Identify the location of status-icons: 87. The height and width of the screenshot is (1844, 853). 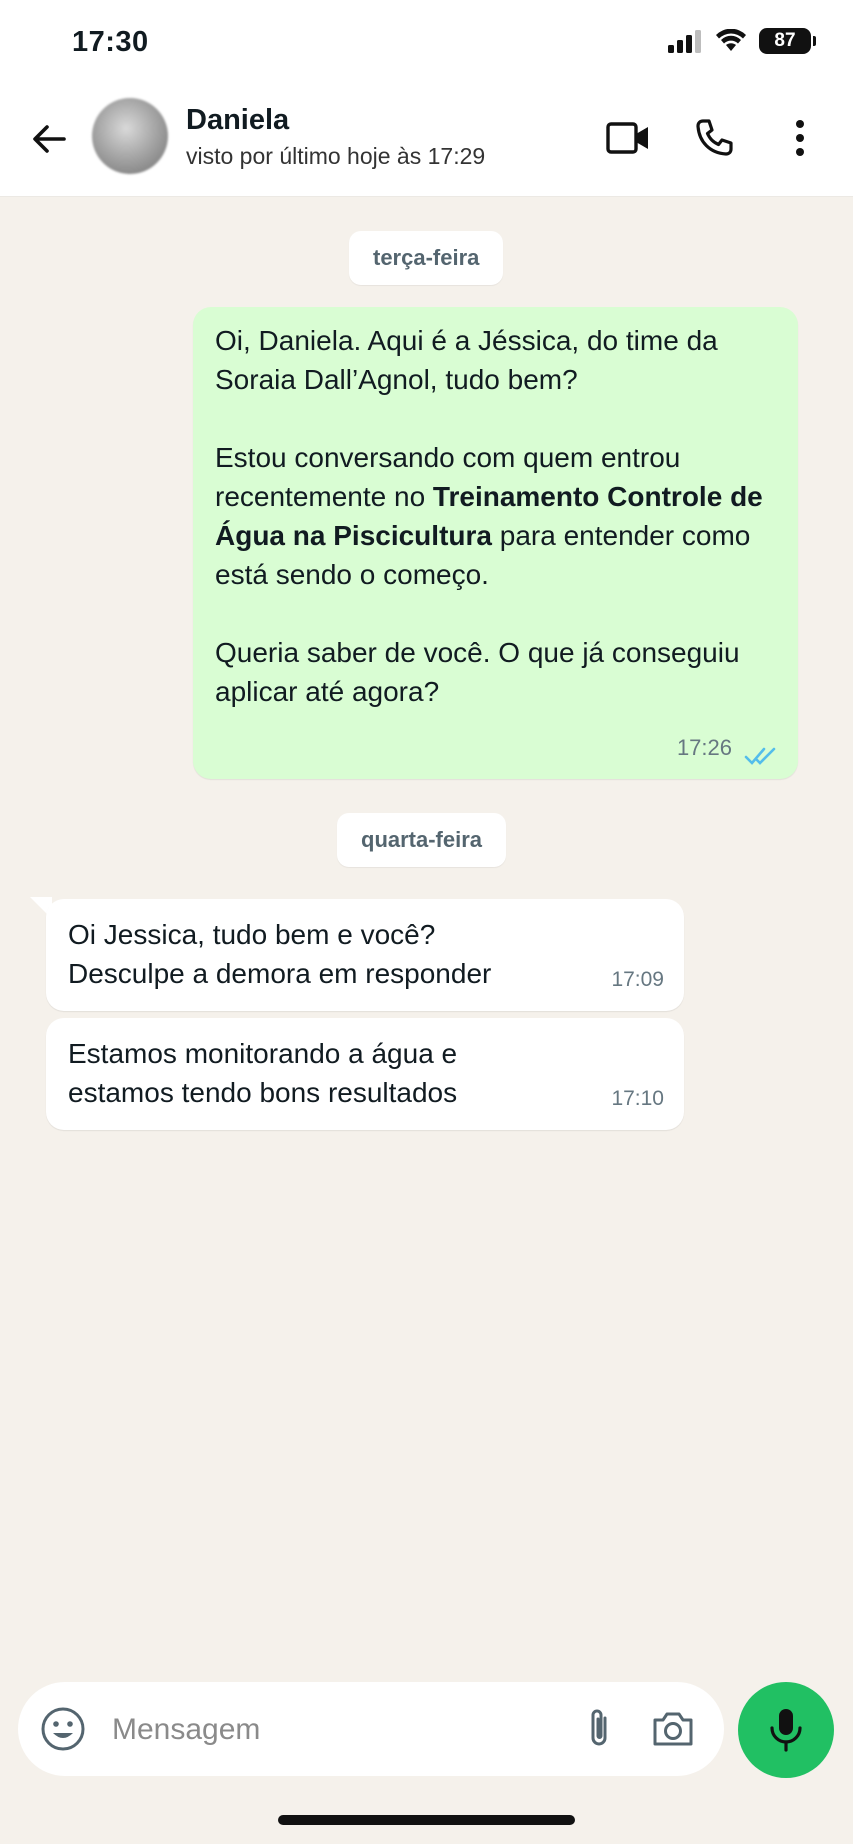
(741, 41).